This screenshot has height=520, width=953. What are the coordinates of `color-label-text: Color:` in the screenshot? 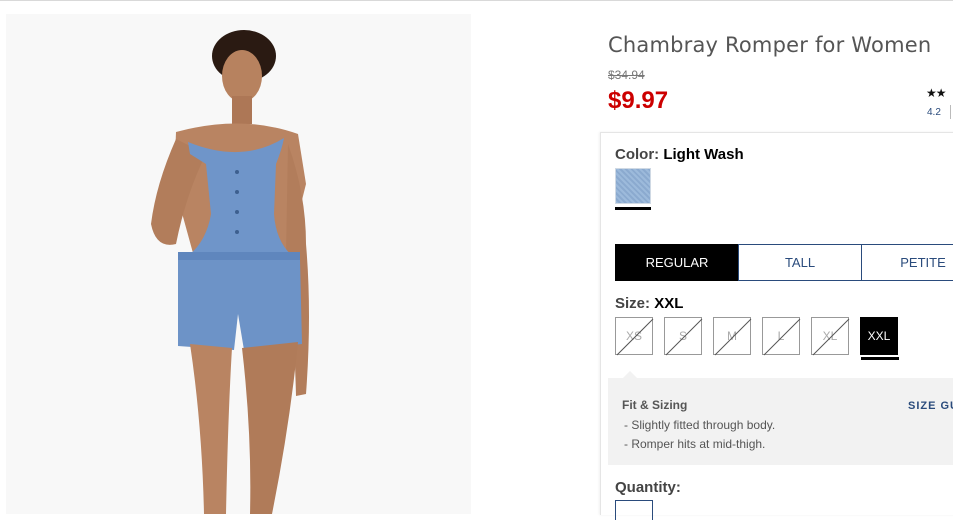 It's located at (637, 154).